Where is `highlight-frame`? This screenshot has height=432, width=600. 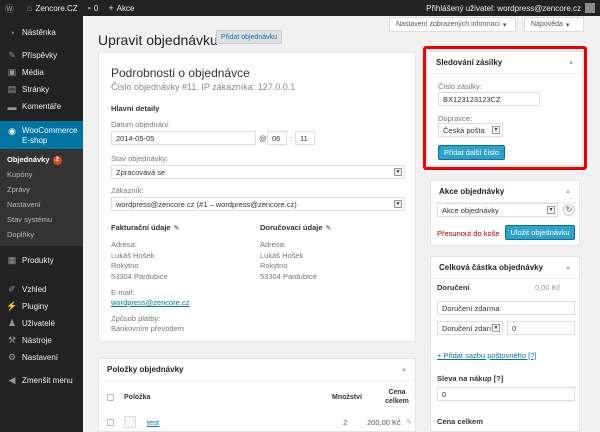
highlight-frame is located at coordinates (505, 108).